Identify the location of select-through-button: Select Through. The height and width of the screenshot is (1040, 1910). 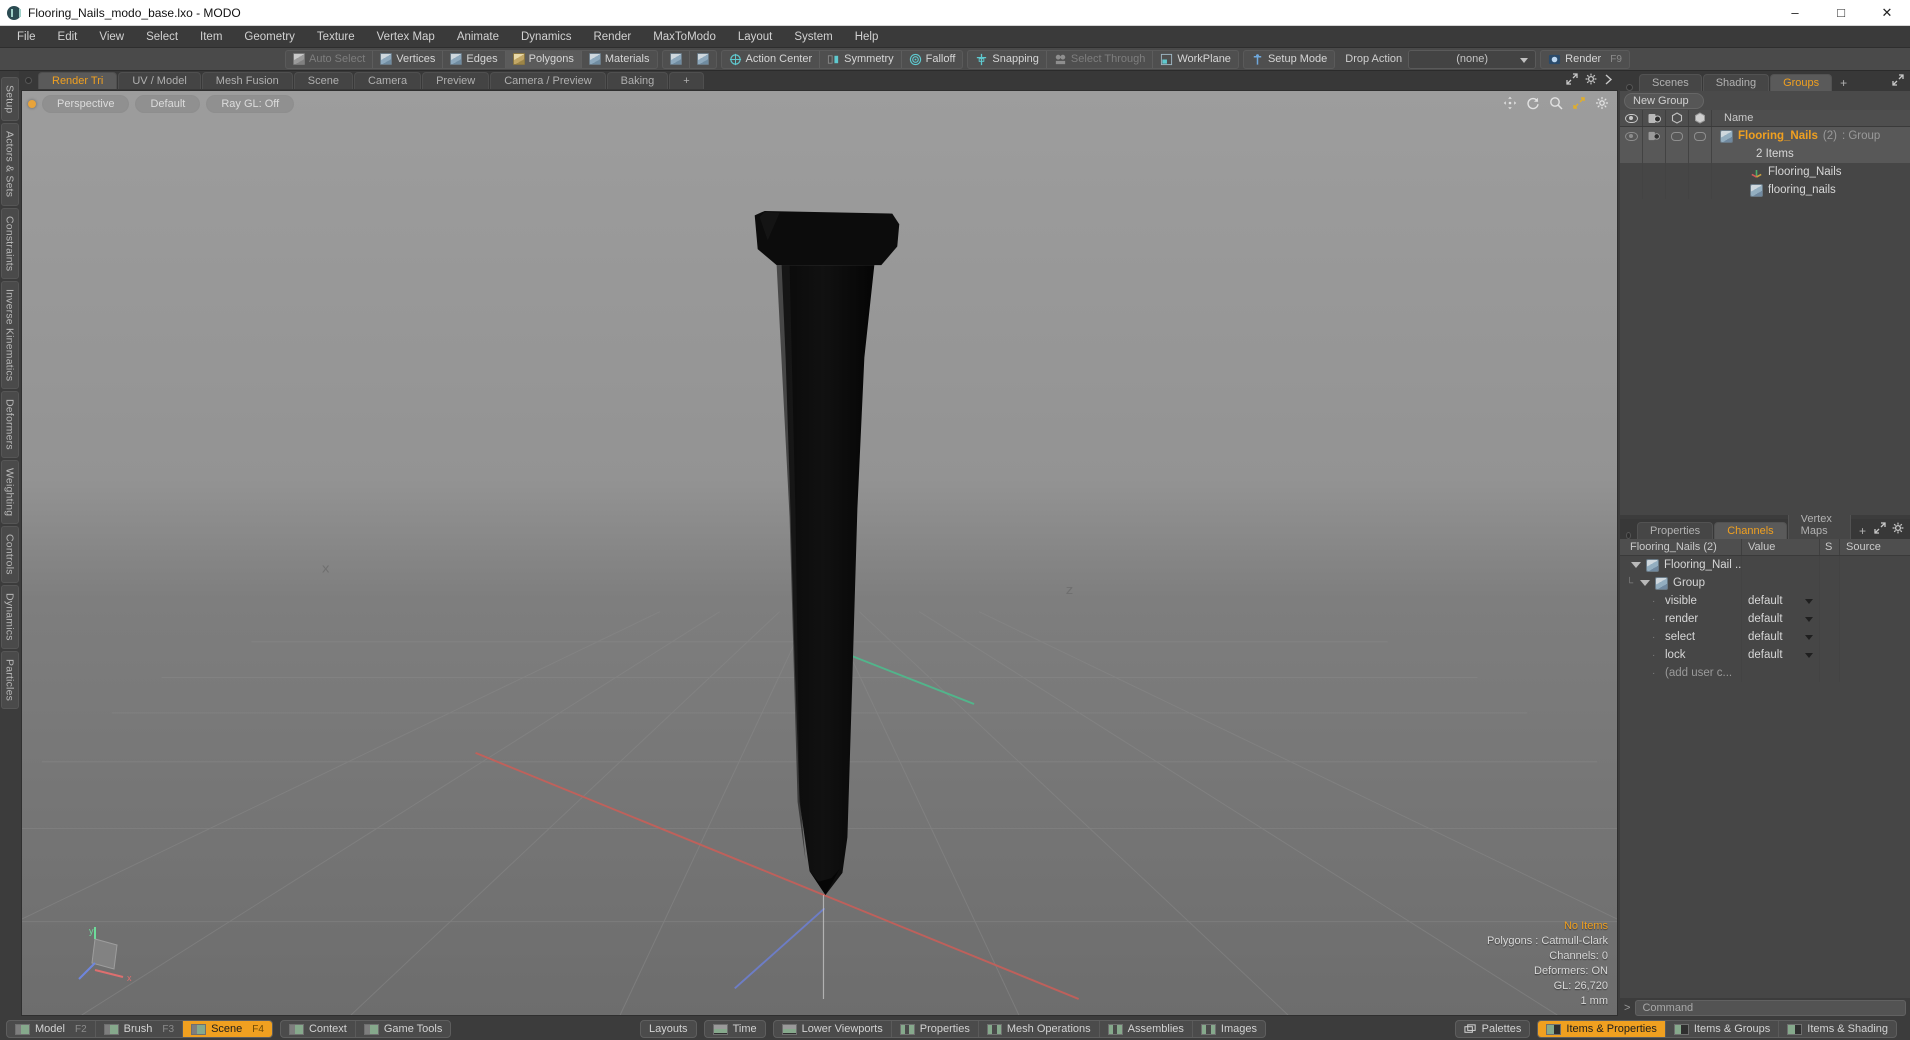
(1100, 59).